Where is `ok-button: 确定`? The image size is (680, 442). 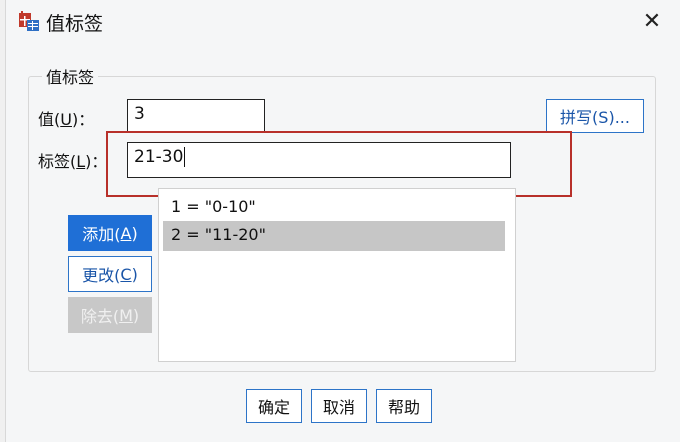
ok-button: 确定 is located at coordinates (274, 406).